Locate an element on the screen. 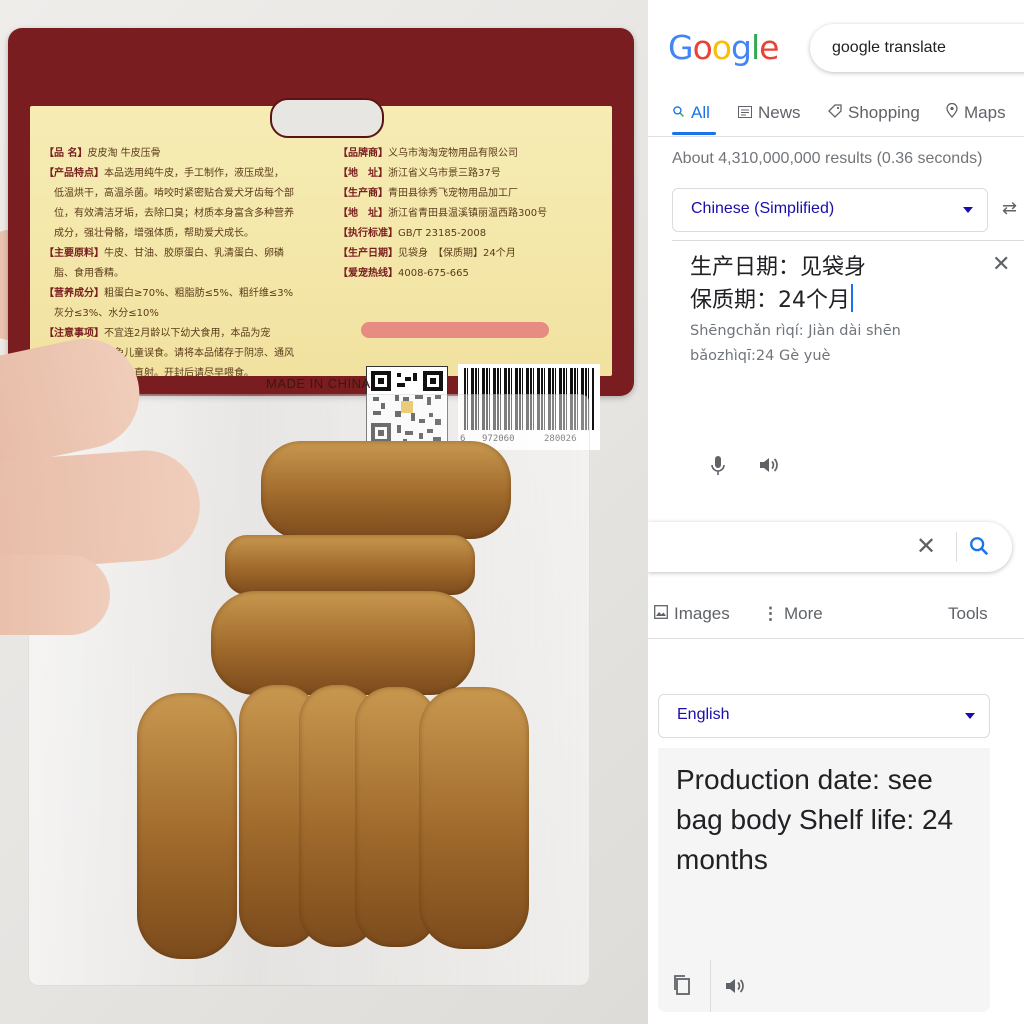 This screenshot has height=1024, width=1024. tab-shopping: Shopping is located at coordinates (874, 113).